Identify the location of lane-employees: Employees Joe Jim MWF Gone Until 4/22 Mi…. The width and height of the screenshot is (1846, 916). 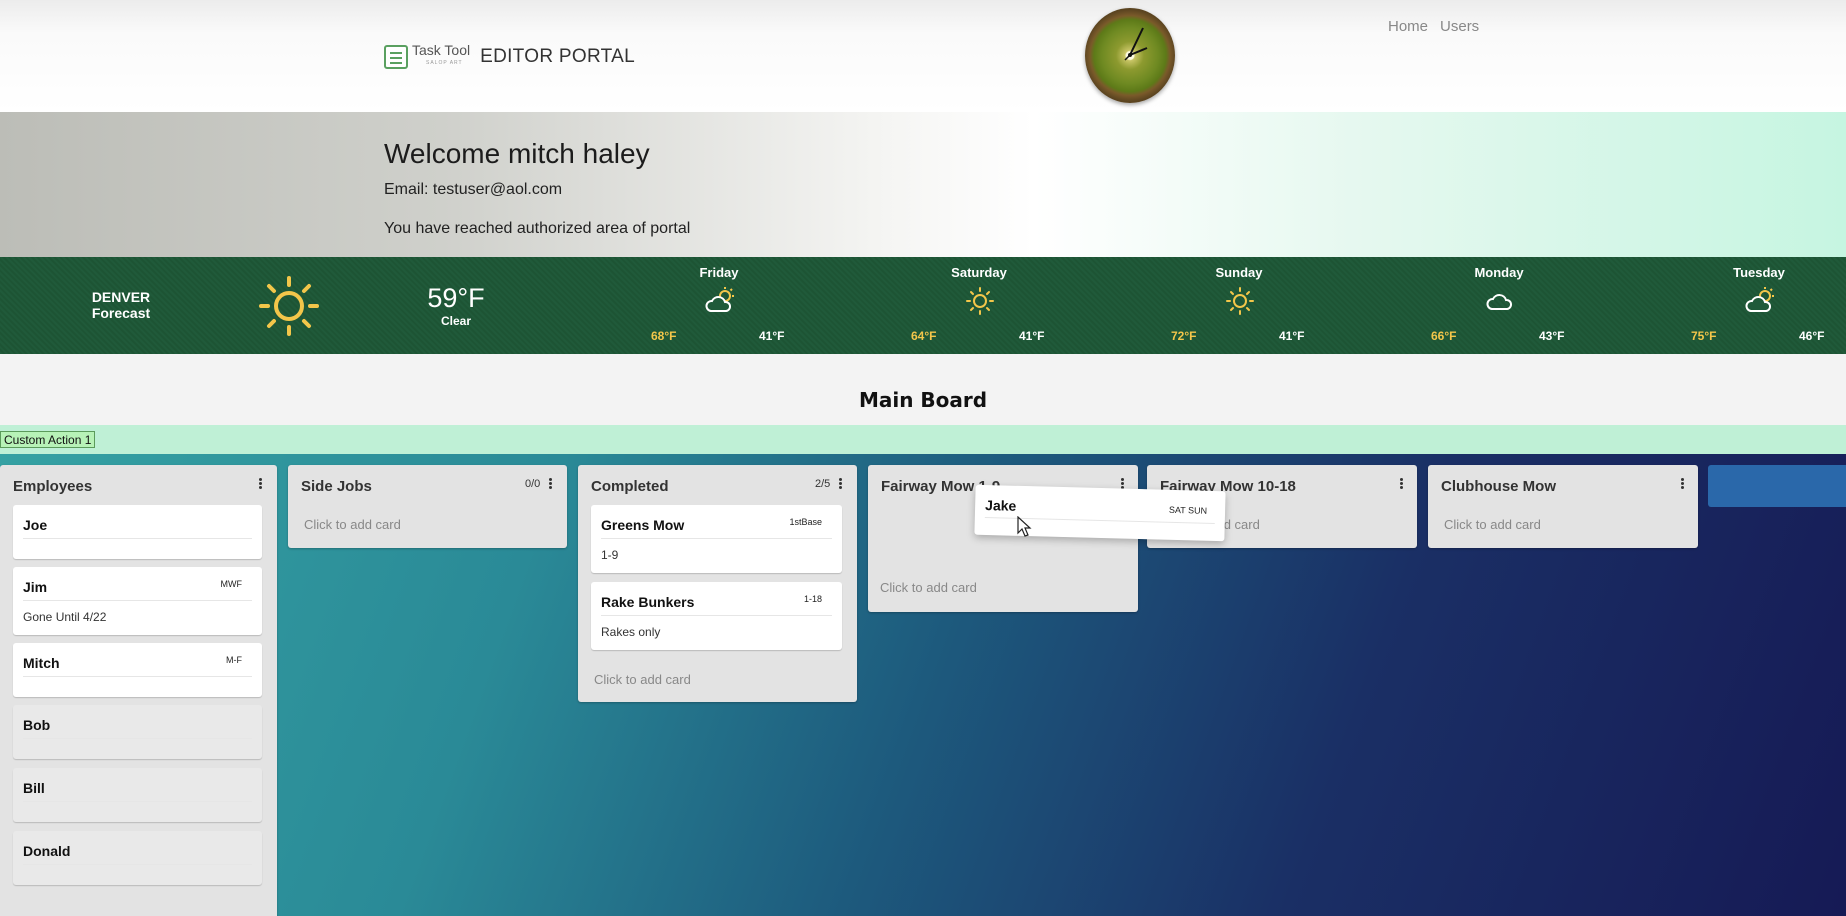
(138, 690).